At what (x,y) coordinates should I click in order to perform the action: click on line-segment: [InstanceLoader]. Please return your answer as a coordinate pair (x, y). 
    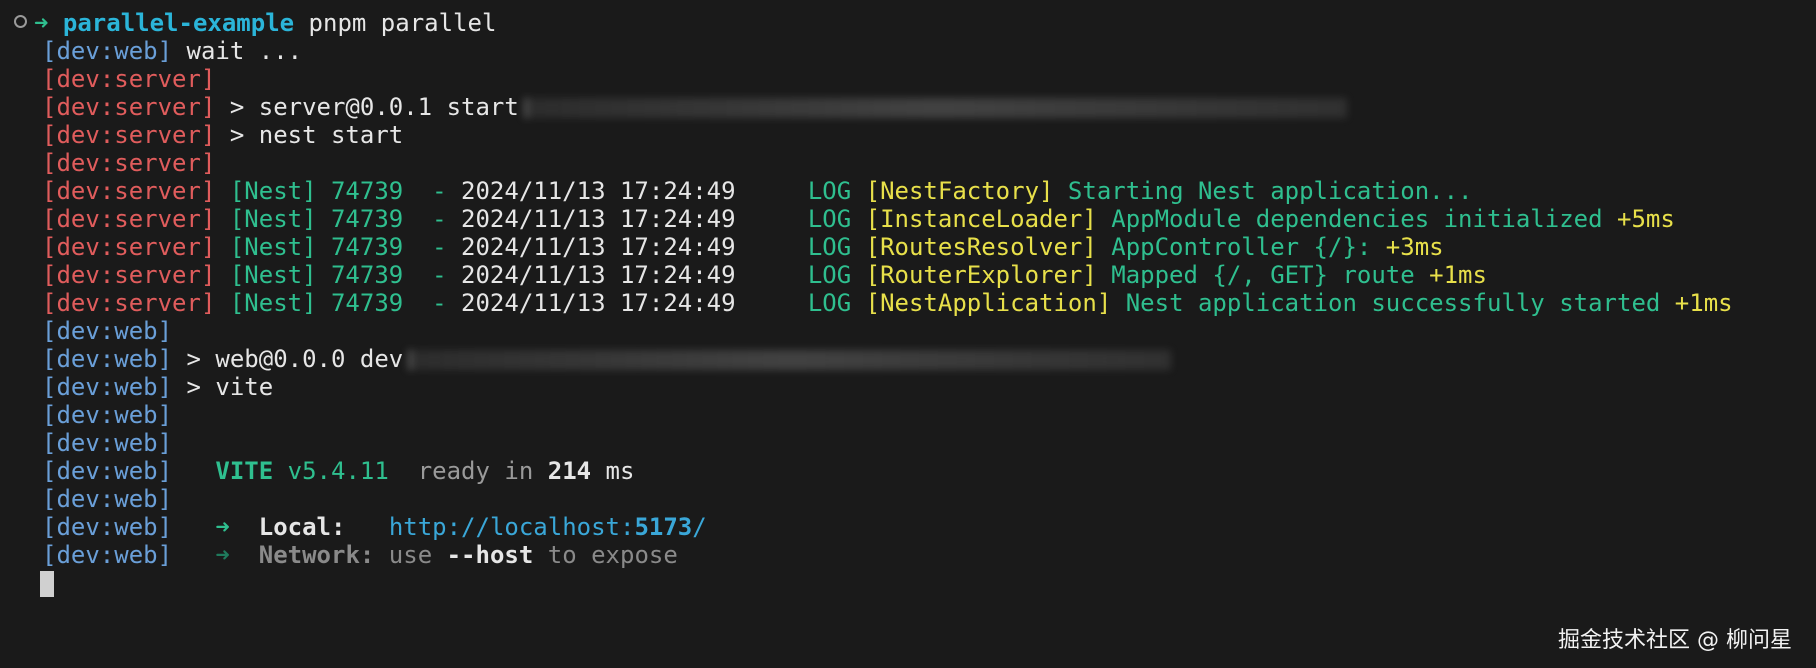
    Looking at the image, I should click on (981, 219).